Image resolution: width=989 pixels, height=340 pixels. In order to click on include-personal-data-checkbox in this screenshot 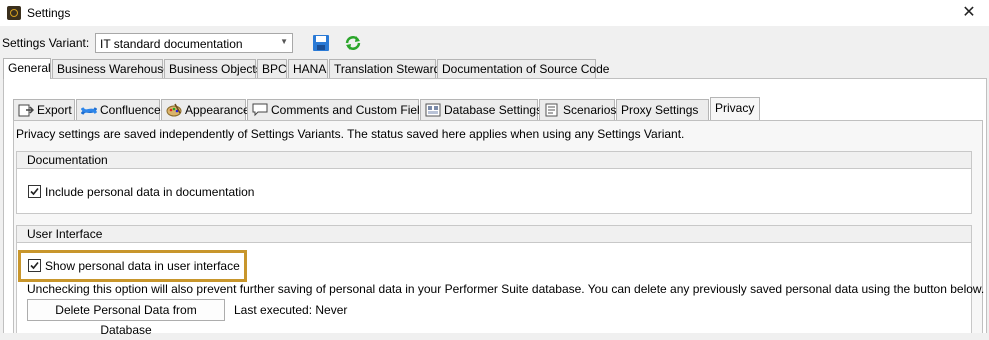, I will do `click(34, 191)`.